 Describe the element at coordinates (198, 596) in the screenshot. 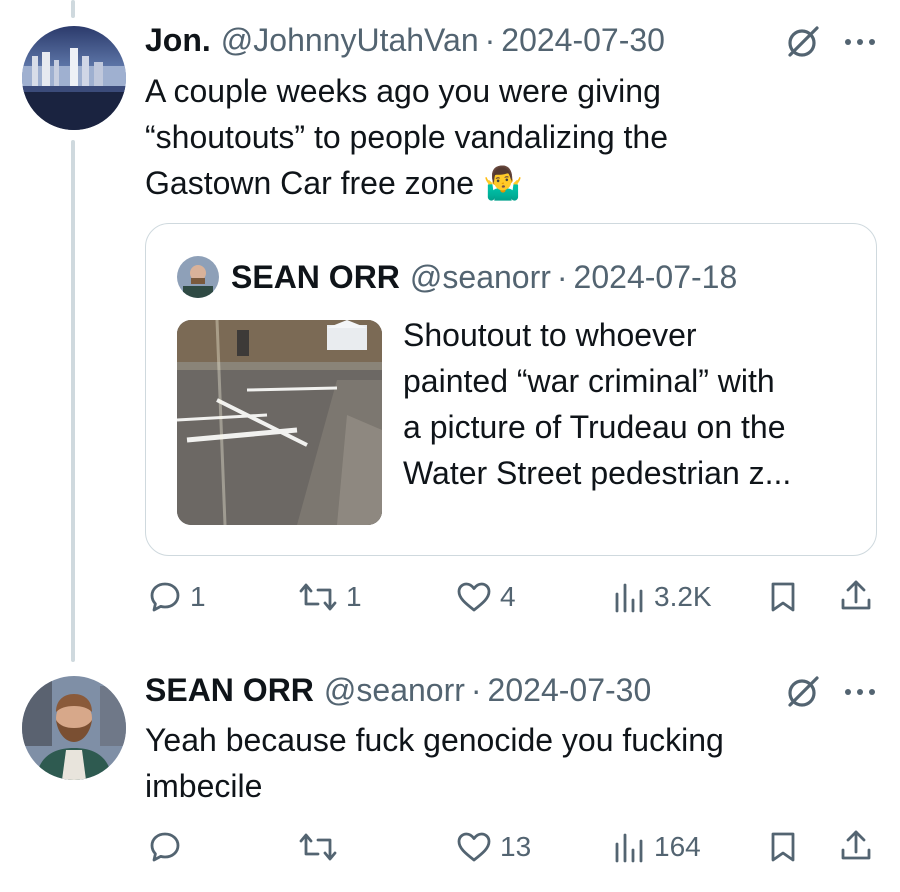

I see `reply-count: 1` at that location.